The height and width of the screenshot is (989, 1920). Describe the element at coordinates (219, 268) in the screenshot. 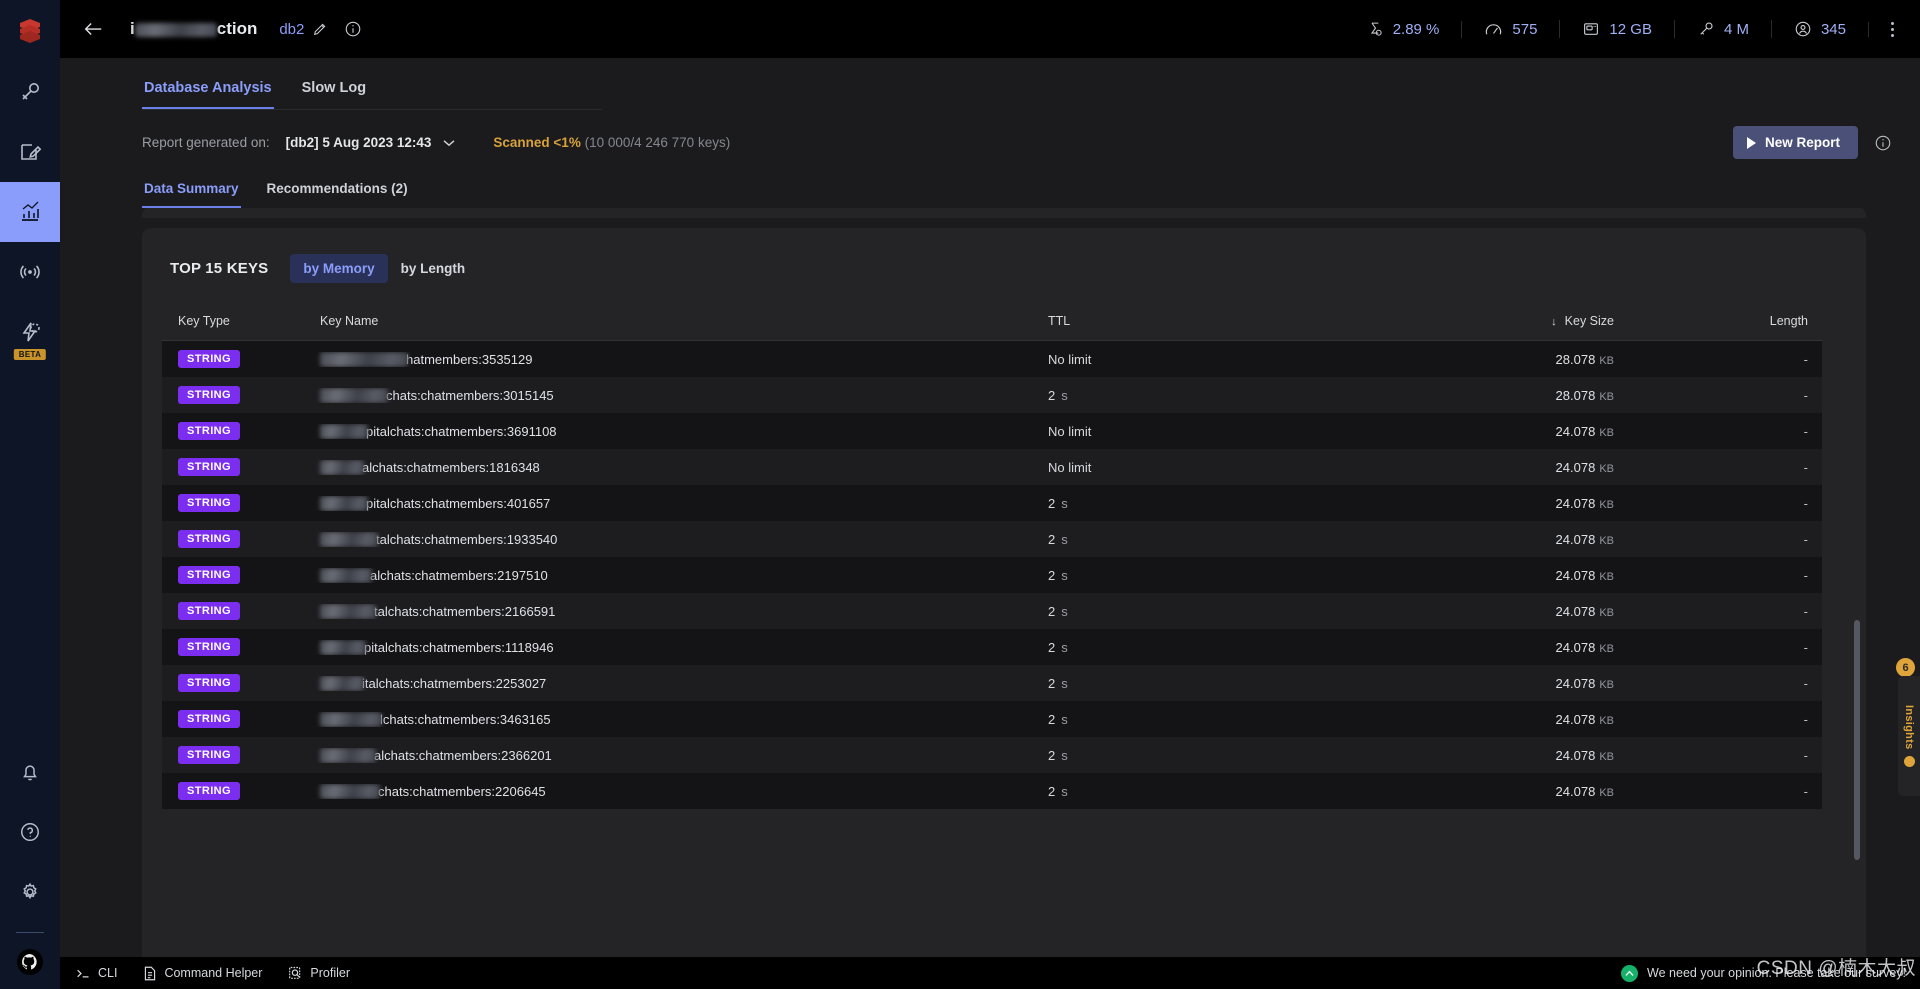

I see `panel-title: TOP 15 KEYS` at that location.